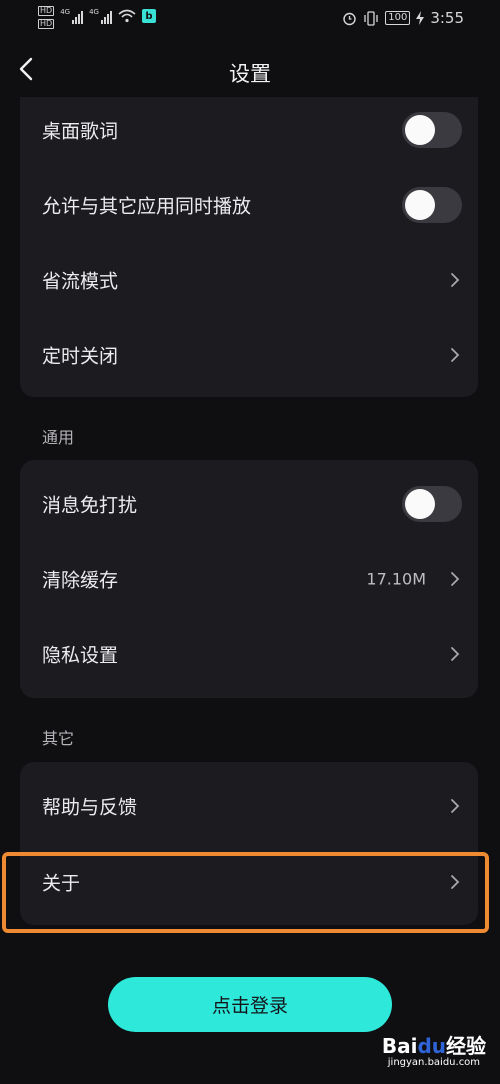 The height and width of the screenshot is (1084, 500). I want to click on do-not-disturb-toggle, so click(432, 503).